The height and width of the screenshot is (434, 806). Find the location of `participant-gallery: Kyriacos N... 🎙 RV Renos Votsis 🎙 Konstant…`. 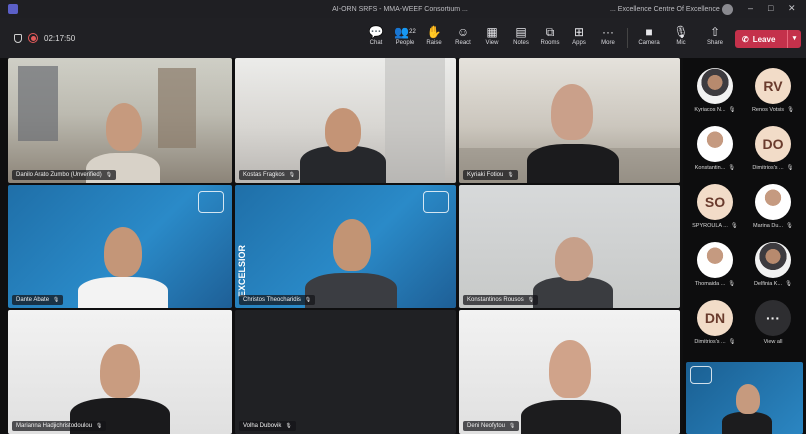

participant-gallery: Kyriacos N... 🎙 RV Renos Votsis 🎙 Konstant… is located at coordinates (744, 246).